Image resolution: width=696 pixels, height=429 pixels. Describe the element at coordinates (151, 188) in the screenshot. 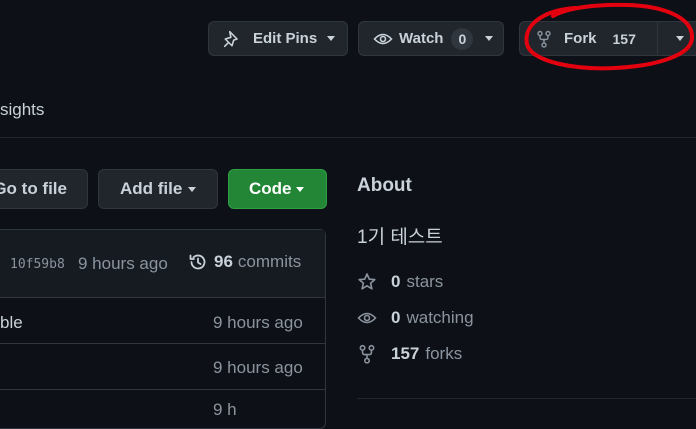

I see `add-file-label: Add file` at that location.